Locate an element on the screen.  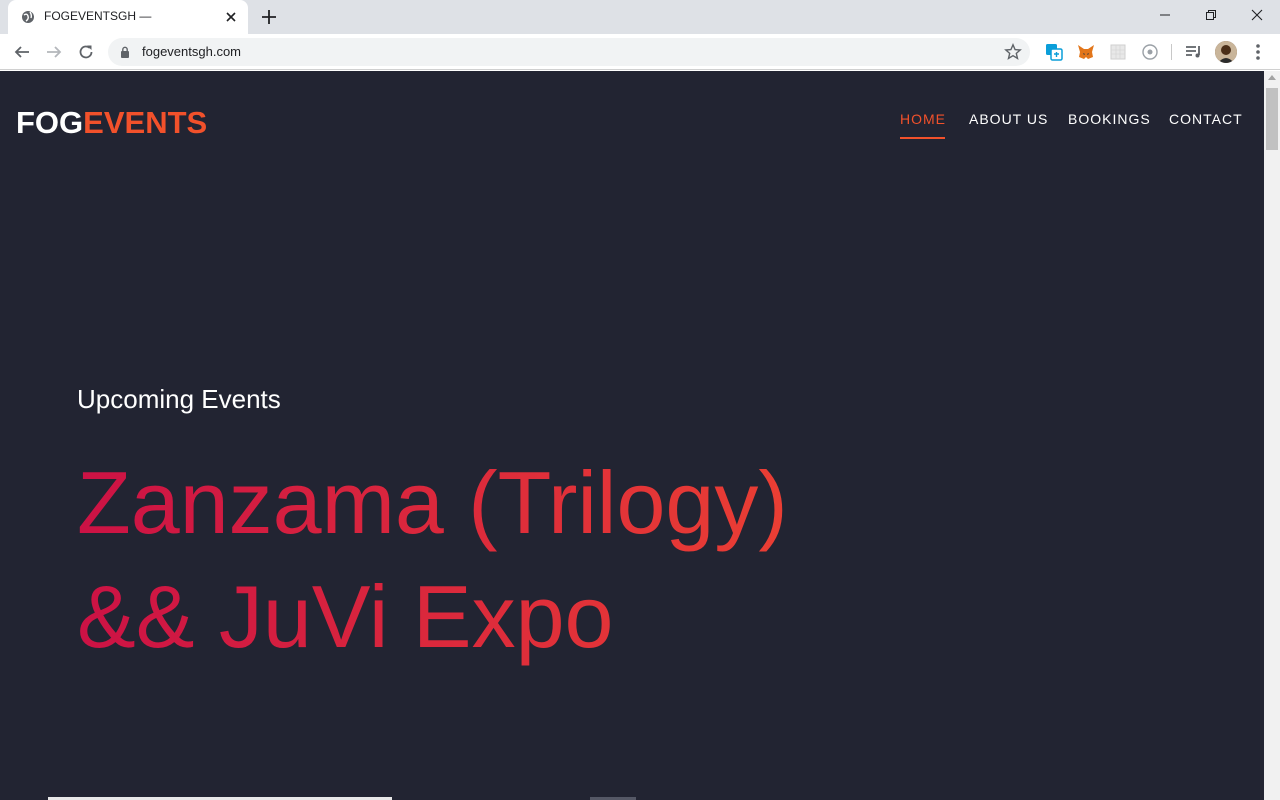
reload-button is located at coordinates (86, 52).